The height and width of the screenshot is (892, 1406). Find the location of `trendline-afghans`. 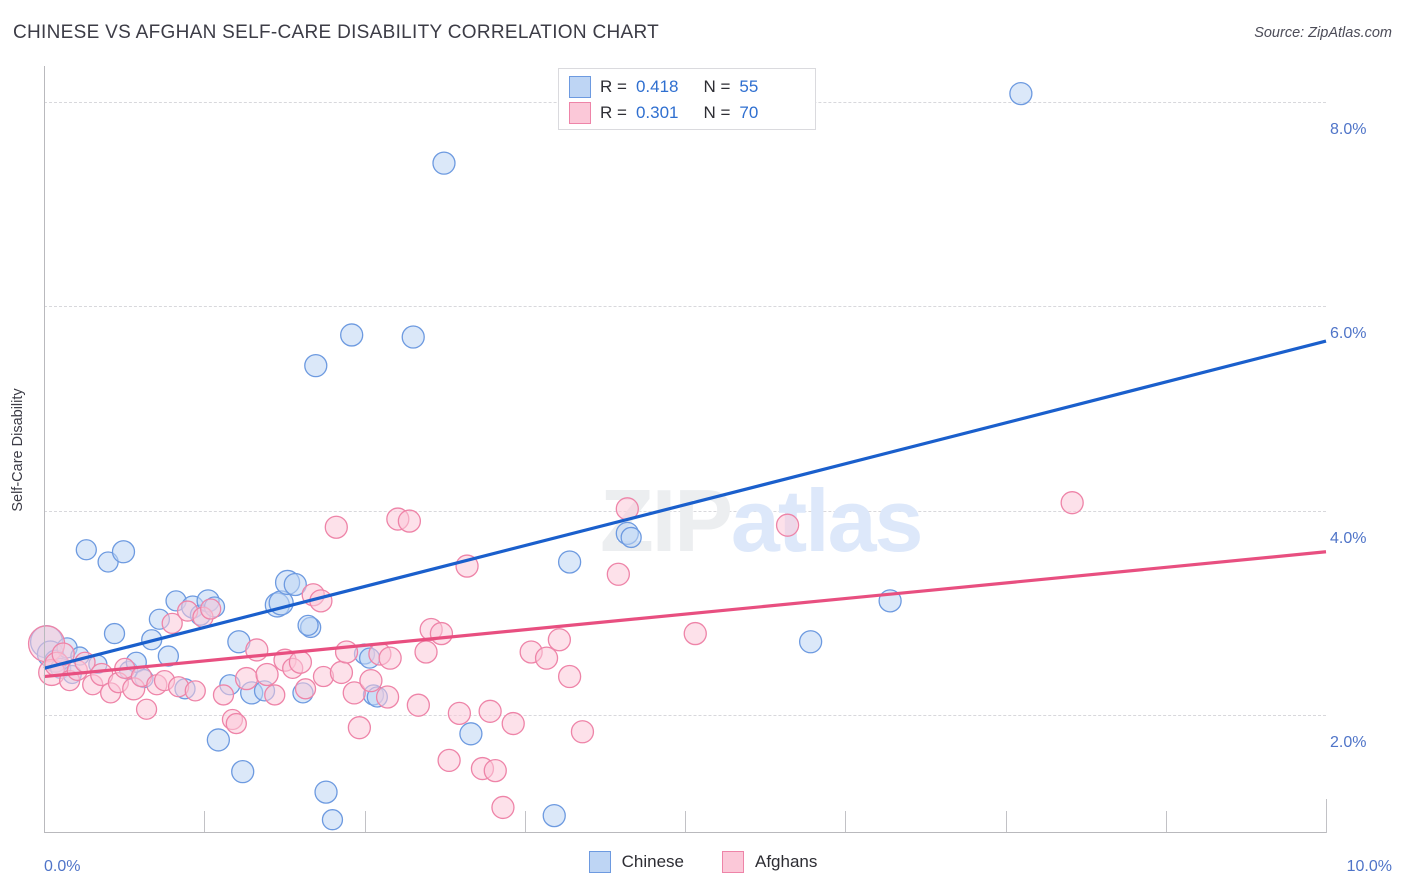

trendline-afghans is located at coordinates (685, 614).